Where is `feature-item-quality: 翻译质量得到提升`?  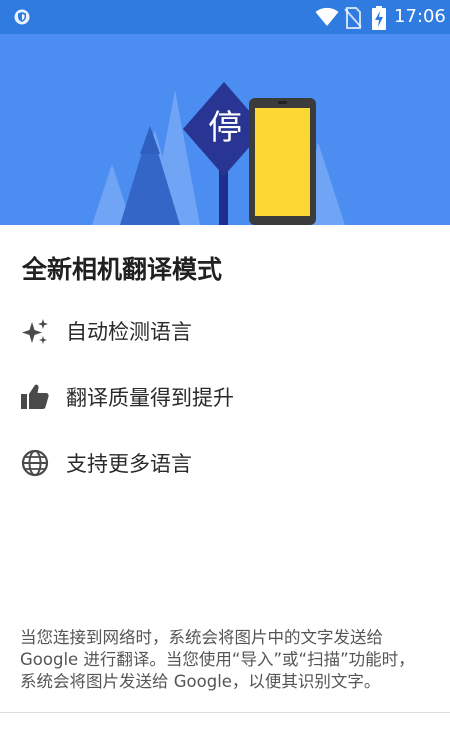 feature-item-quality: 翻译质量得到提升 is located at coordinates (225, 397).